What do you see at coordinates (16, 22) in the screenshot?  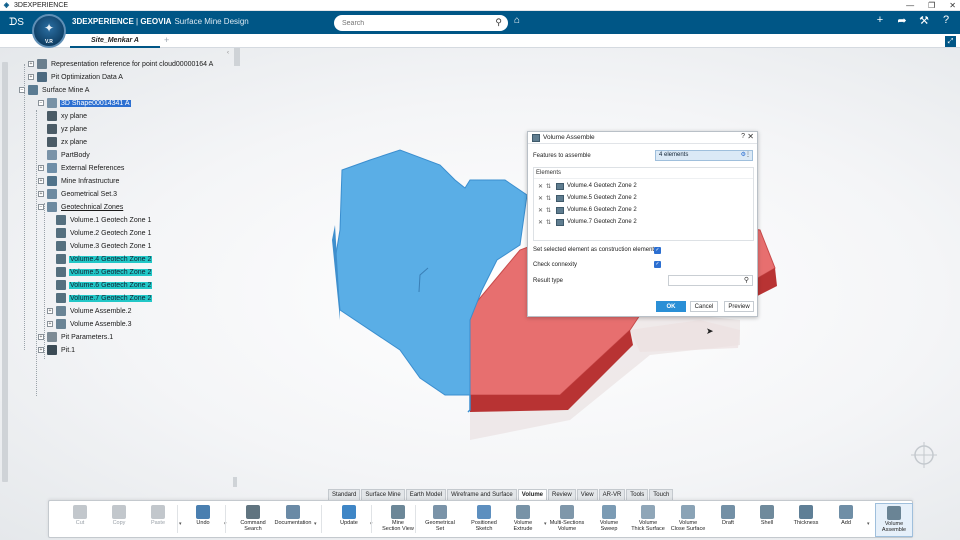 I see `ds-logo-icon: ᗪS` at bounding box center [16, 22].